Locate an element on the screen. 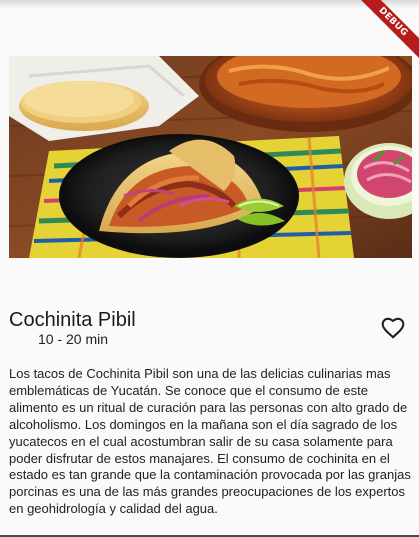 Image resolution: width=419 pixels, height=537 pixels. debug-banner: DEBUG is located at coordinates (387, 30).